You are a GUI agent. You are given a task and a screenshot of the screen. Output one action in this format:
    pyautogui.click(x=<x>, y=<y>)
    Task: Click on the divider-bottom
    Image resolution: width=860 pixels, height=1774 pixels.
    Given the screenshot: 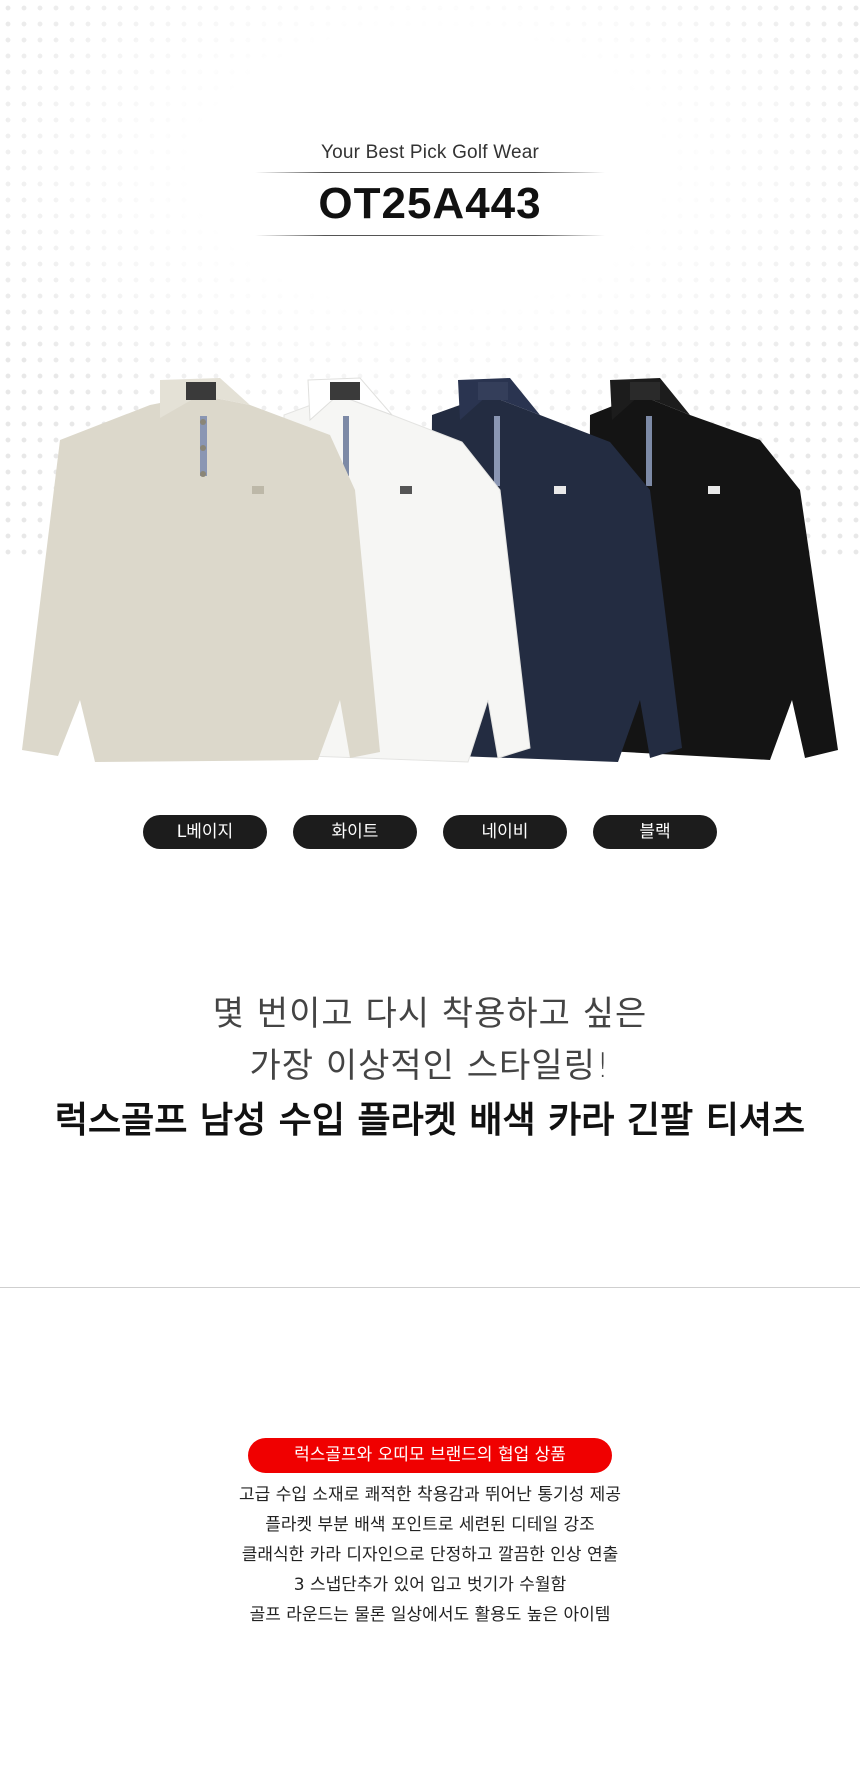 What is the action you would take?
    pyautogui.click(x=430, y=235)
    